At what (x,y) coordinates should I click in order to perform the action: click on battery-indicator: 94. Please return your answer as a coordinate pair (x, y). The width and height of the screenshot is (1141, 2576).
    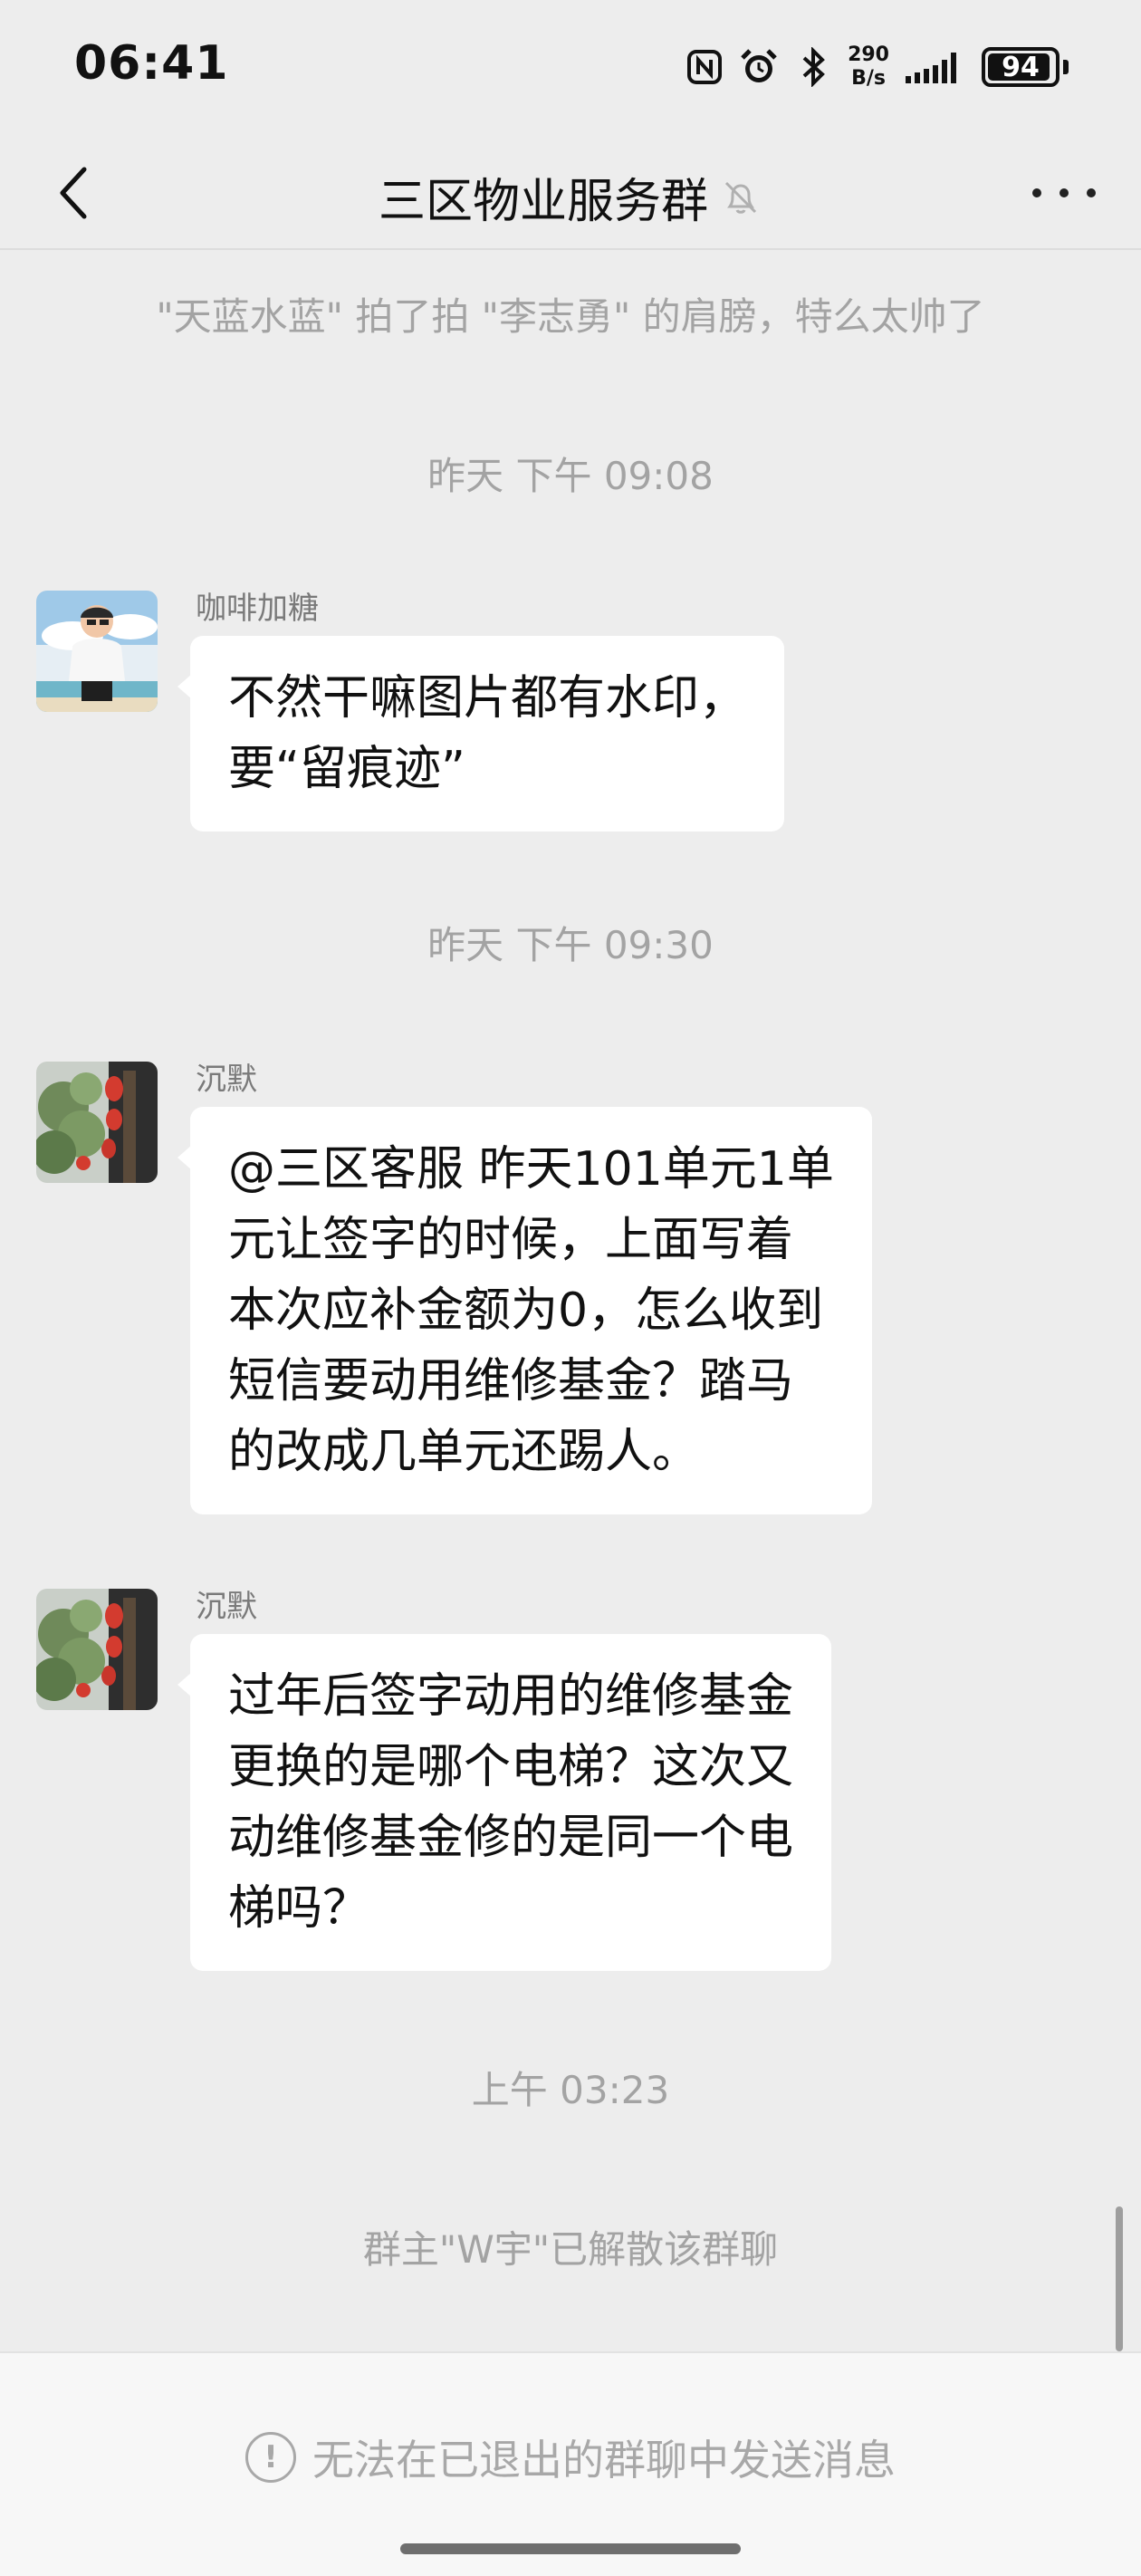
    Looking at the image, I should click on (1021, 67).